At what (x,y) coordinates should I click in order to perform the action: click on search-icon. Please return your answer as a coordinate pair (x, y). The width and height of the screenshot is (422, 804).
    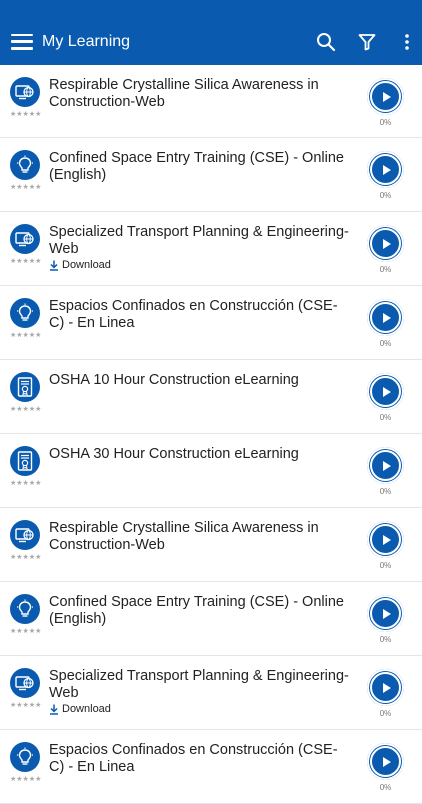
    Looking at the image, I should click on (326, 42).